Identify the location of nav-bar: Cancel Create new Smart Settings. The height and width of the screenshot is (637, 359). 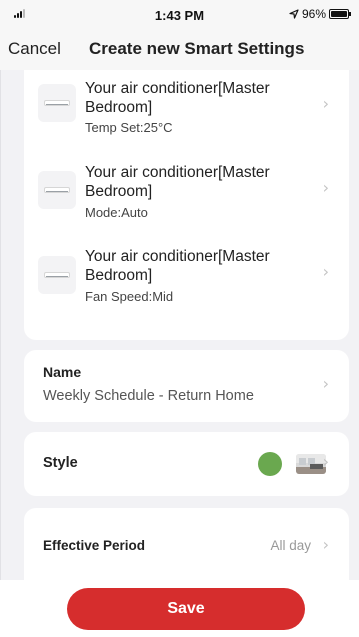
(179, 50).